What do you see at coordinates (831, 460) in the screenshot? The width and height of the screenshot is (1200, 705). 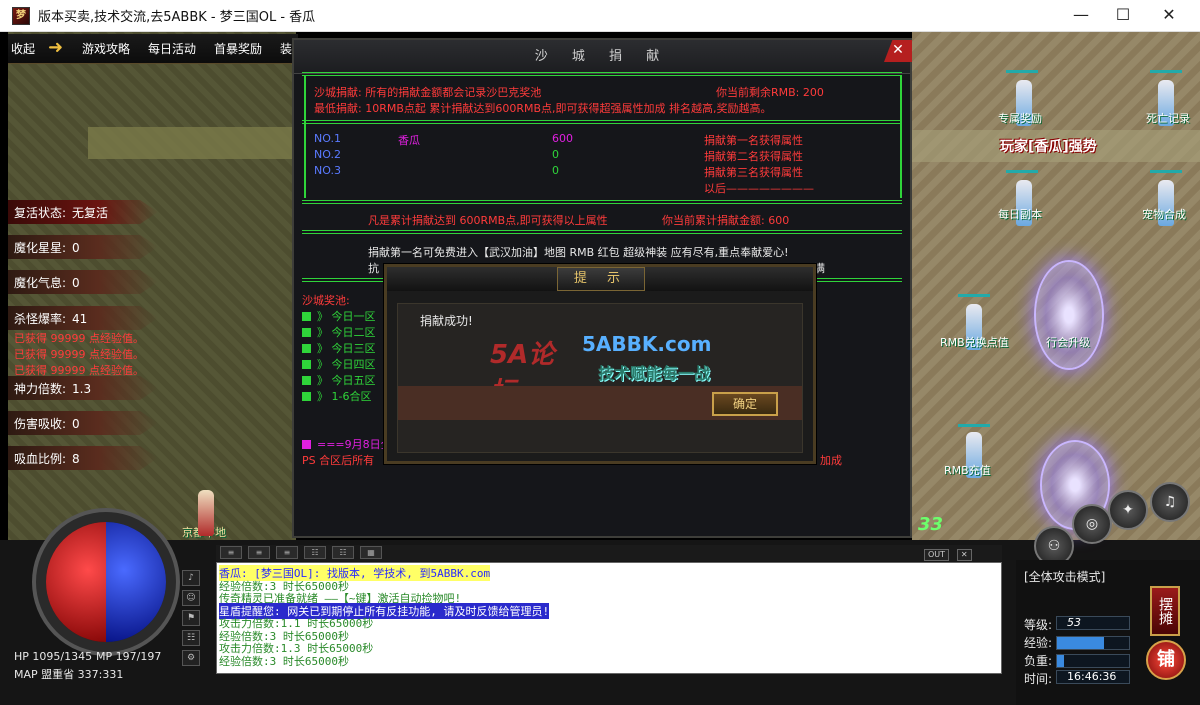 I see `ps-note-end: 加成` at bounding box center [831, 460].